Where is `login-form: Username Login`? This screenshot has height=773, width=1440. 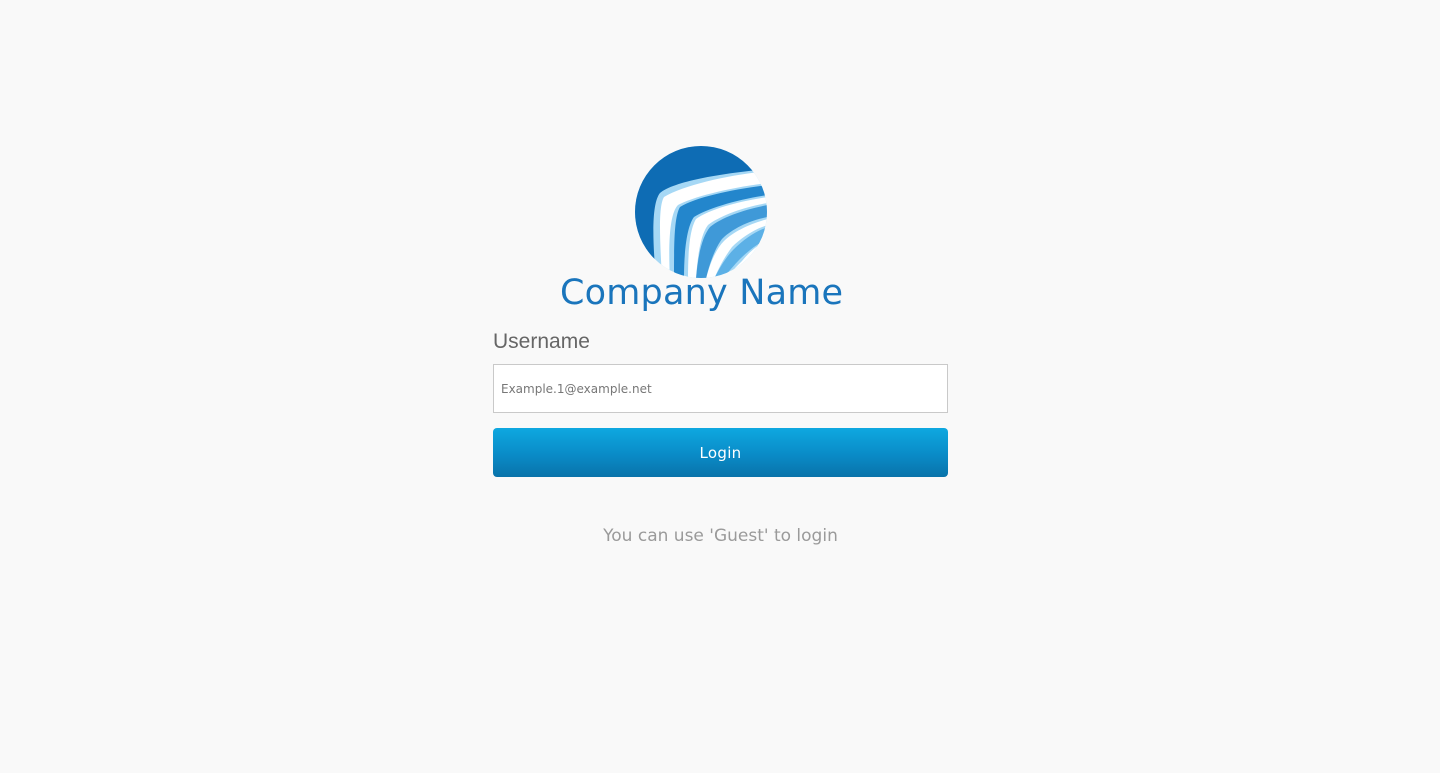
login-form: Username Login is located at coordinates (720, 402).